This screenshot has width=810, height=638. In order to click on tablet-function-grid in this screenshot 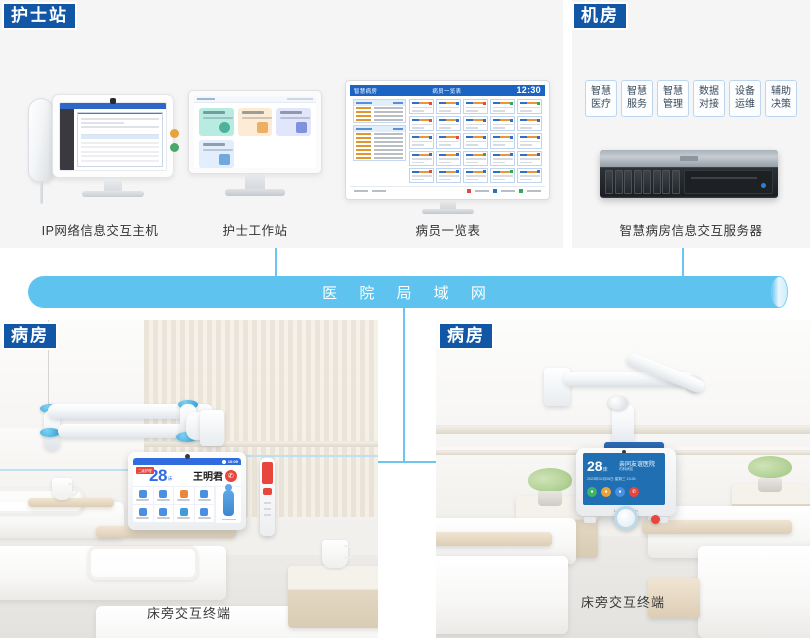, I will do `click(174, 505)`.